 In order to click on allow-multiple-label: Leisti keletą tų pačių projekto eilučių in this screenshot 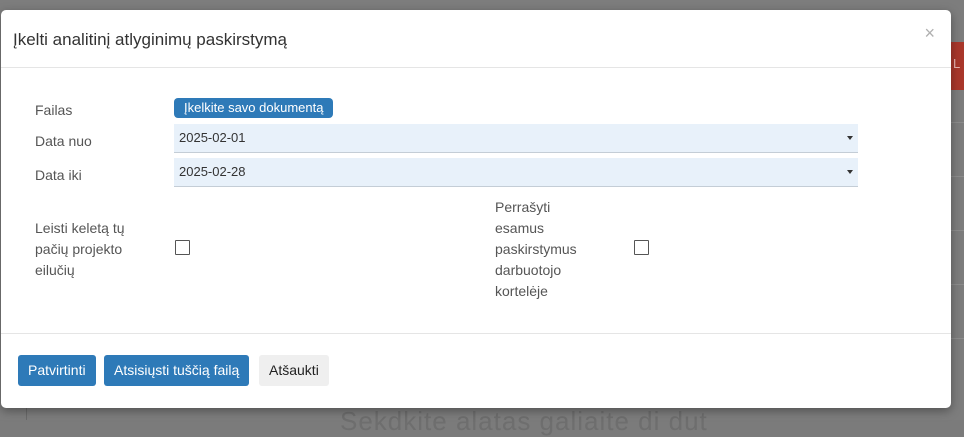, I will do `click(80, 249)`.